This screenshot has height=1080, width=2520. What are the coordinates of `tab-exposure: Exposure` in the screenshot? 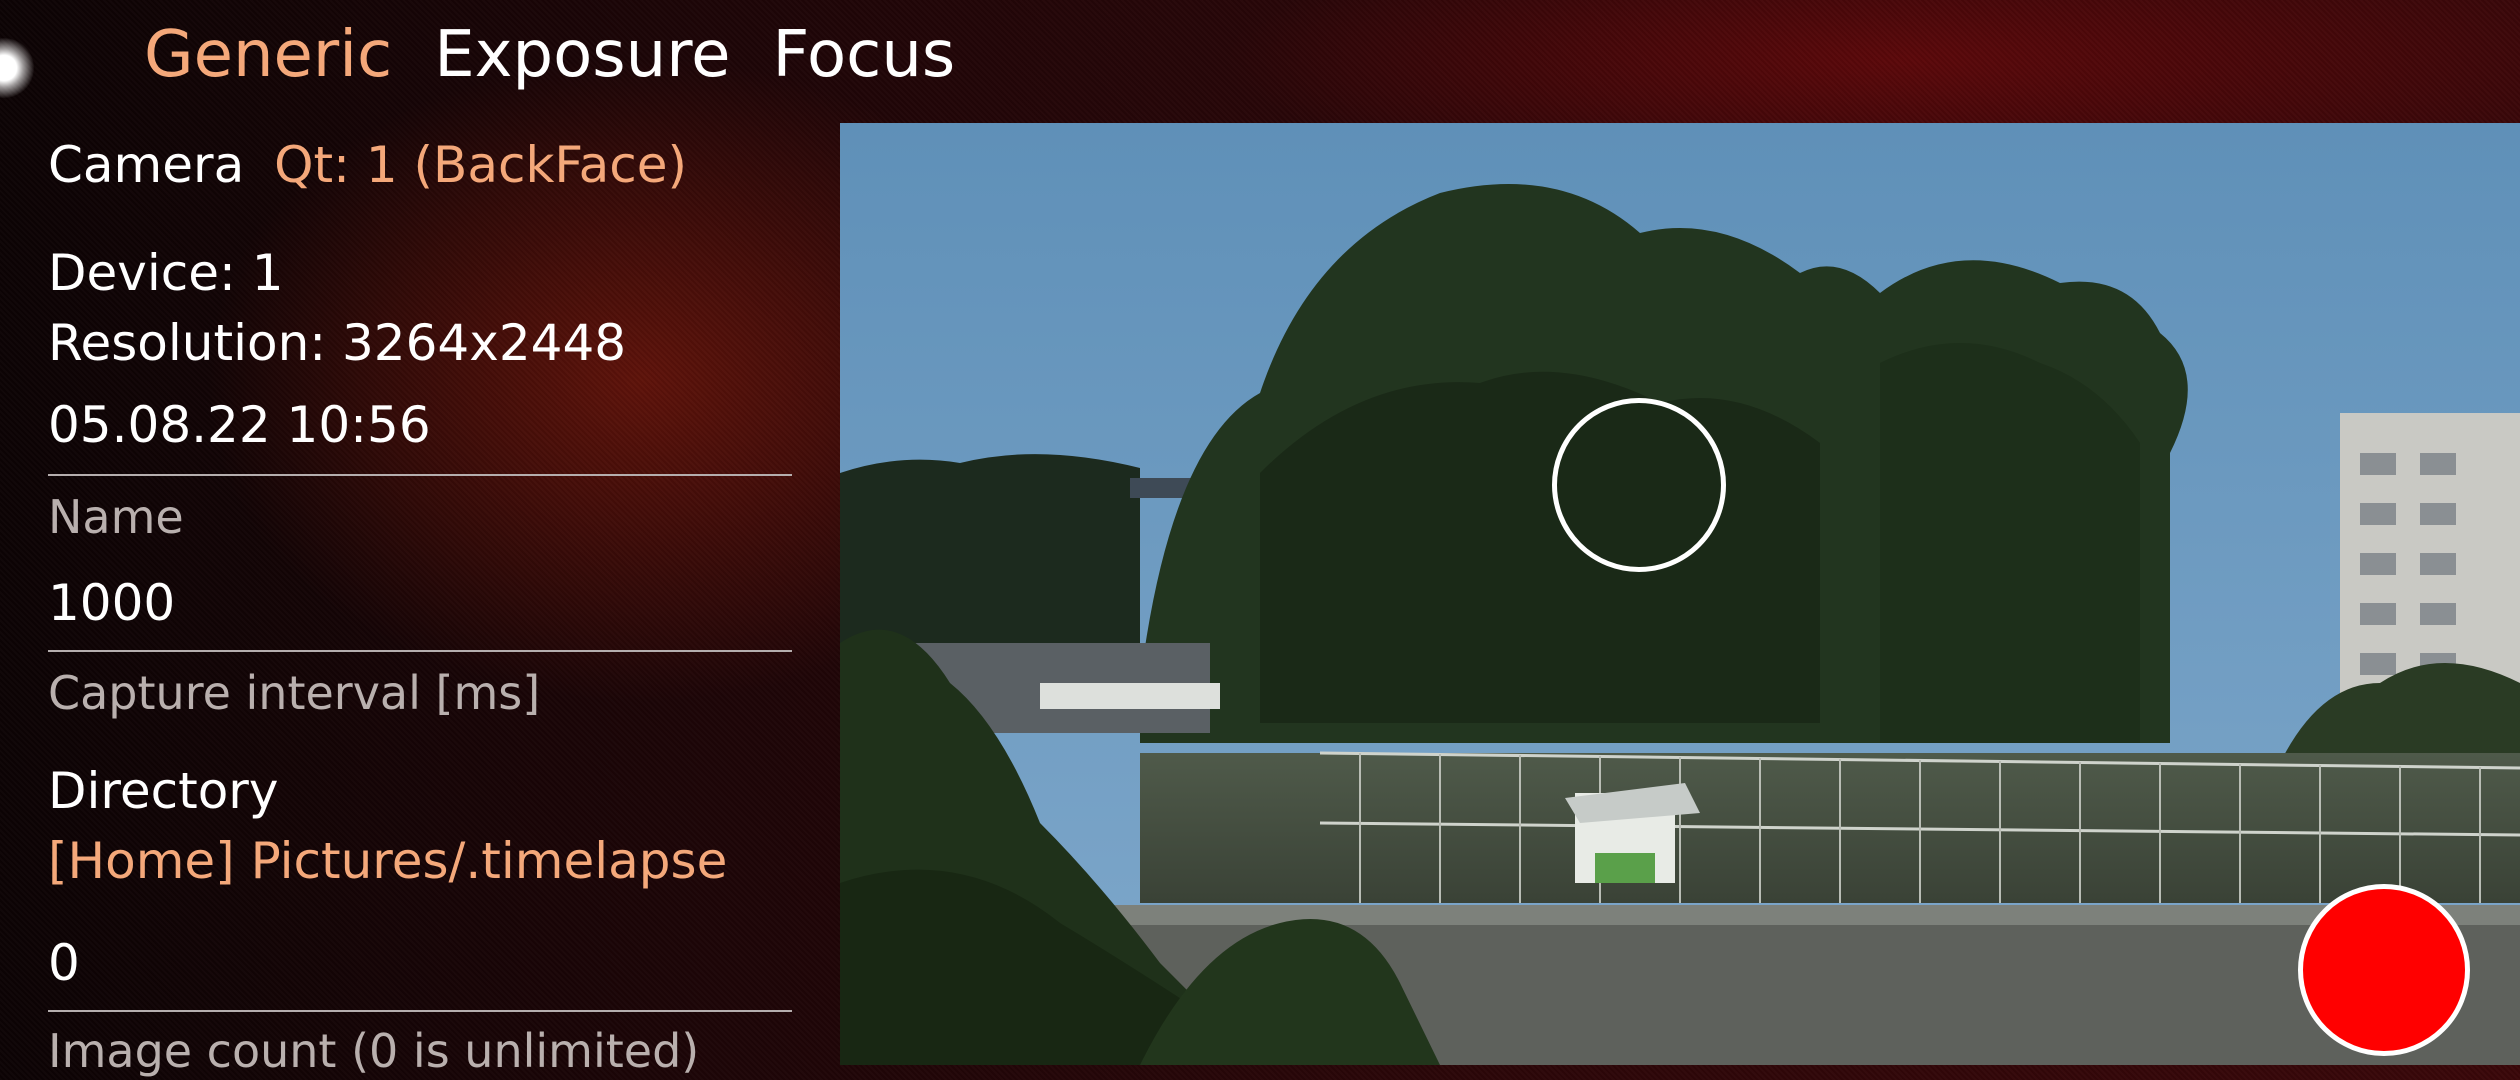 It's located at (582, 55).